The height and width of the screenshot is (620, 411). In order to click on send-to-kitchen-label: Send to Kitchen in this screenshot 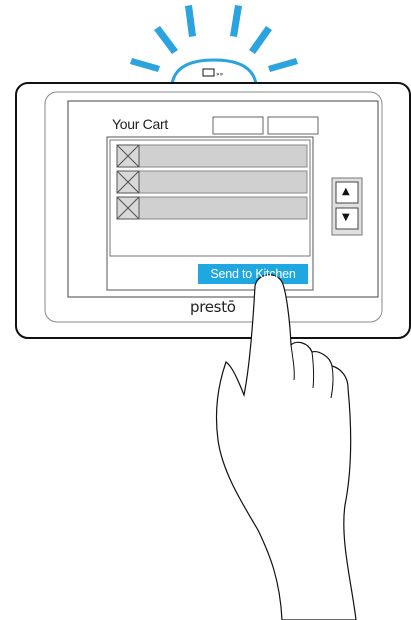, I will do `click(253, 274)`.